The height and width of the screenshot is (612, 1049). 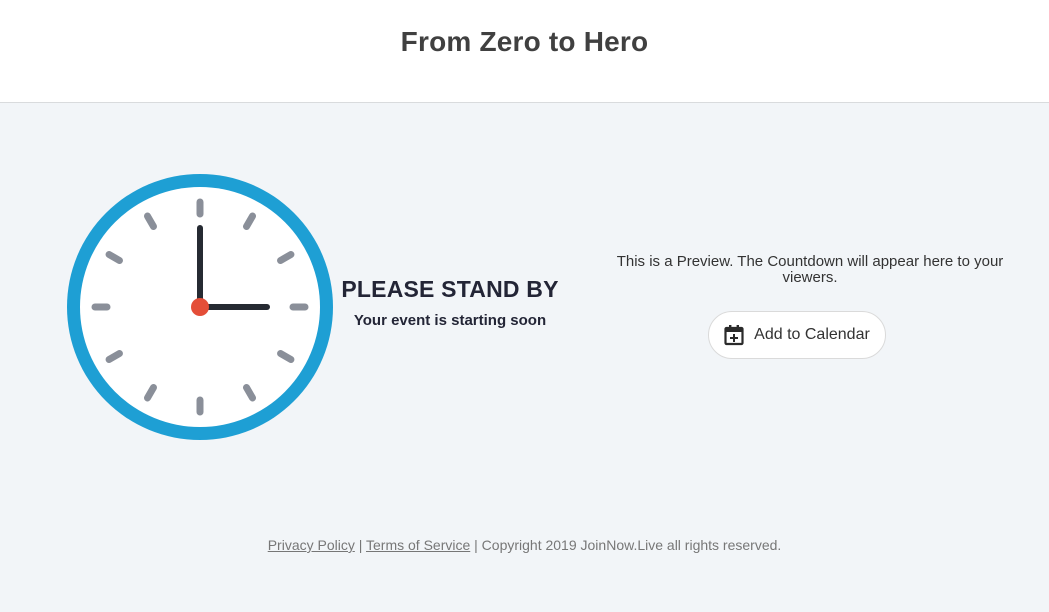 What do you see at coordinates (524, 41) in the screenshot?
I see `page-title: From Zero to Hero` at bounding box center [524, 41].